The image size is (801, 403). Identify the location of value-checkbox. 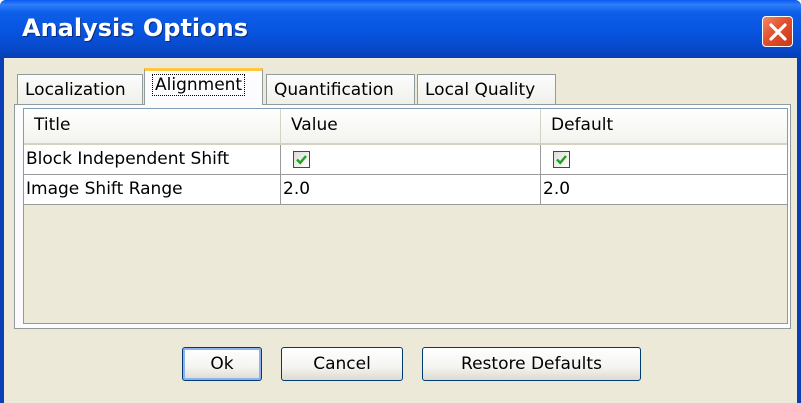
(301, 159).